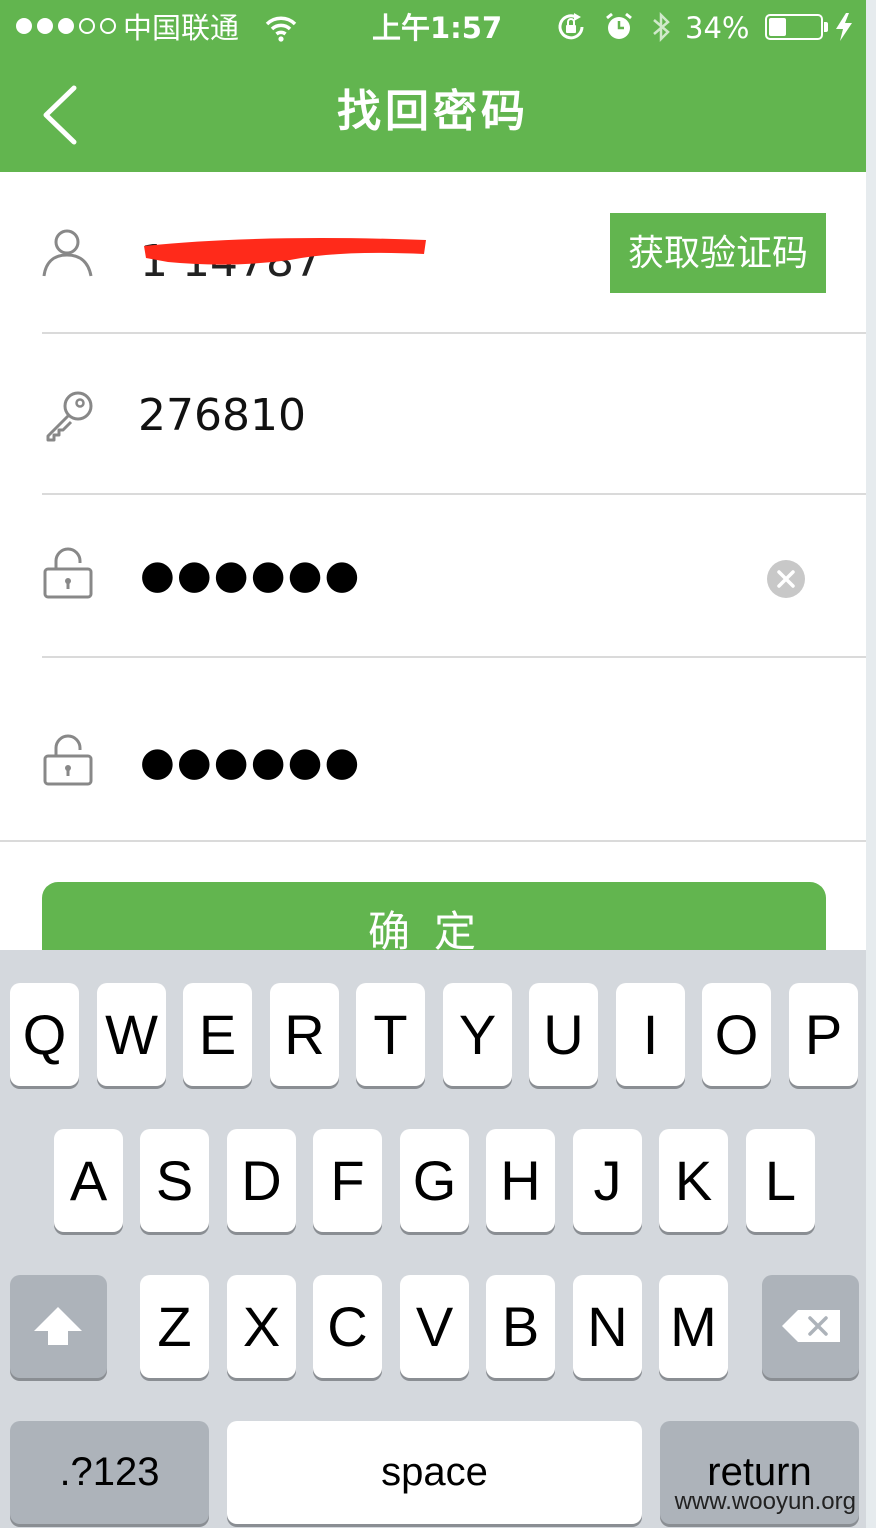  I want to click on delete-key, so click(810, 1326).